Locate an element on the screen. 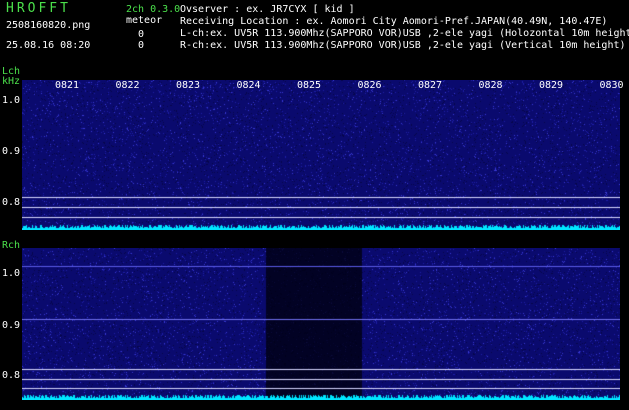  app-logo: HROFFT is located at coordinates (38, 8).